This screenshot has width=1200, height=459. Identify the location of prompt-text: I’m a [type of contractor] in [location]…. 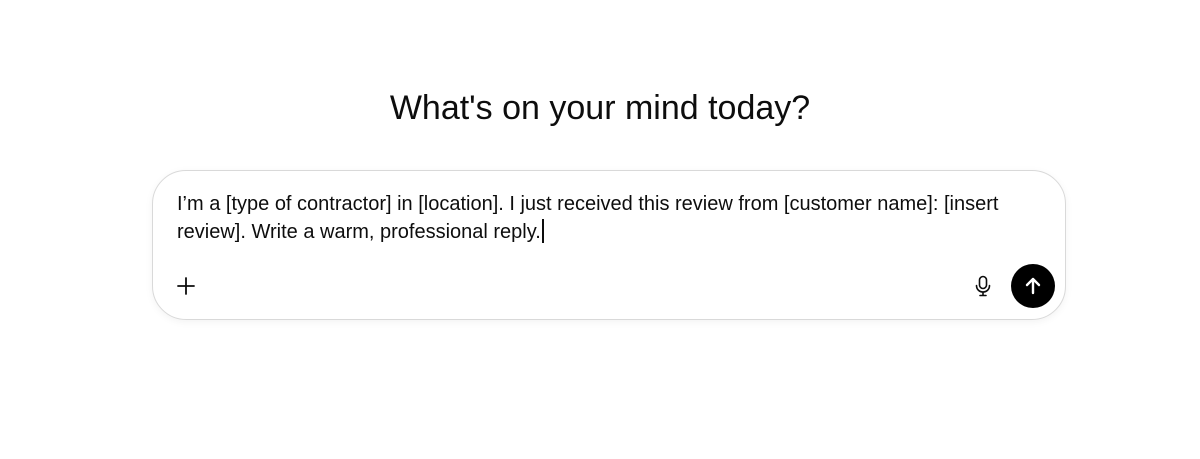
(588, 218).